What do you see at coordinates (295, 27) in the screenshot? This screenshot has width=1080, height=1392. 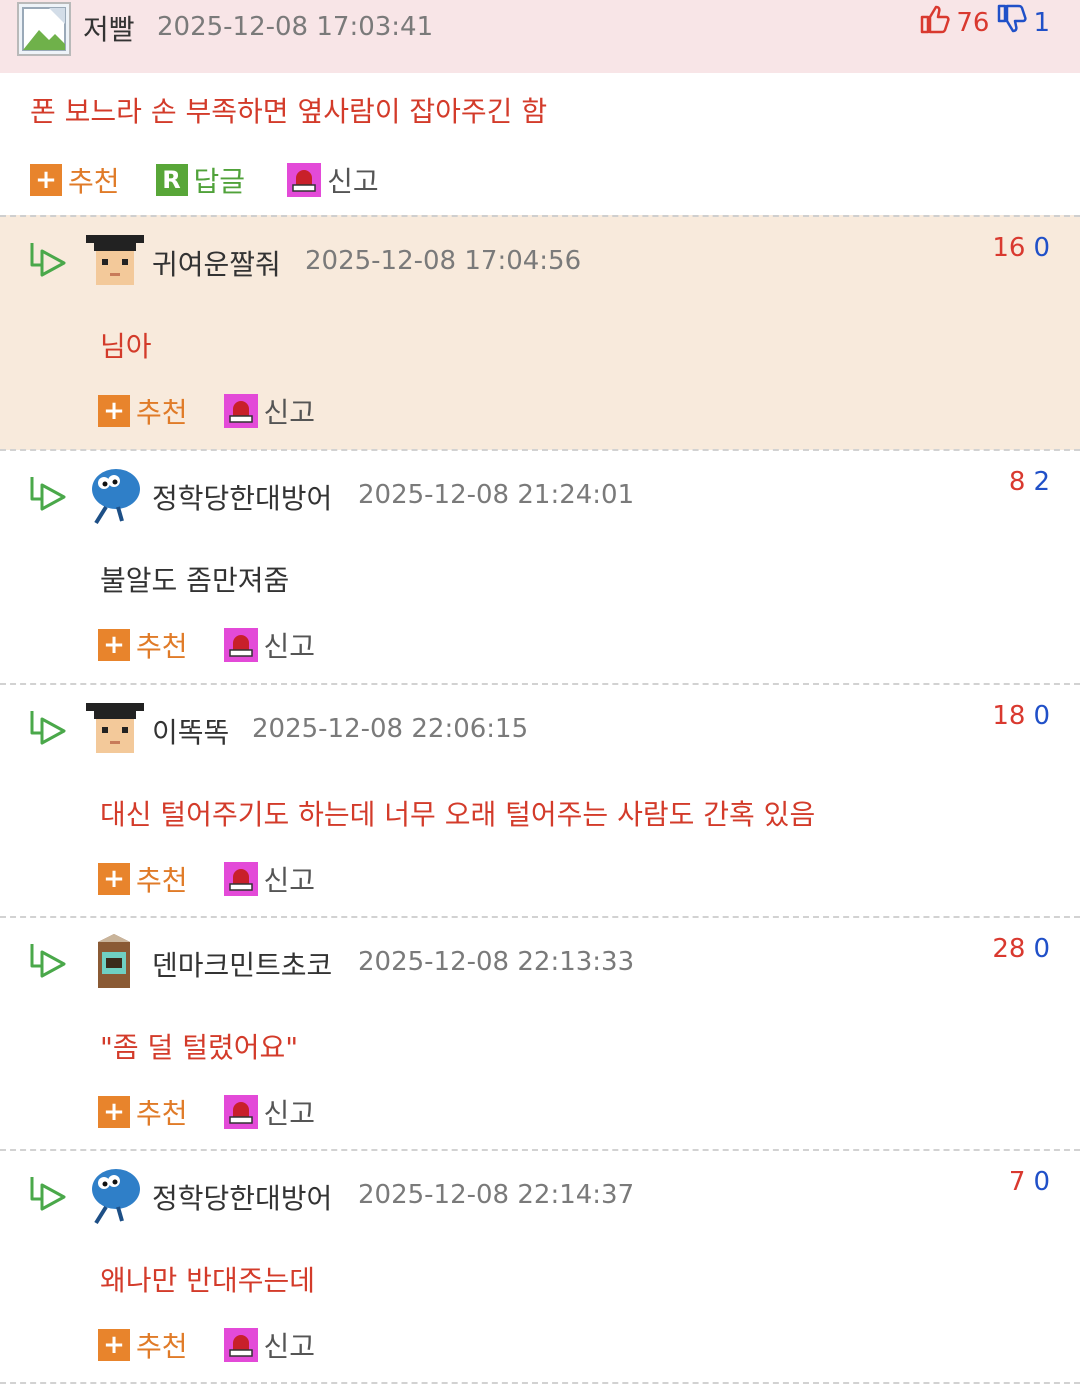 I see `top-comment-timestamp: 2025-12-08 17:03:41` at bounding box center [295, 27].